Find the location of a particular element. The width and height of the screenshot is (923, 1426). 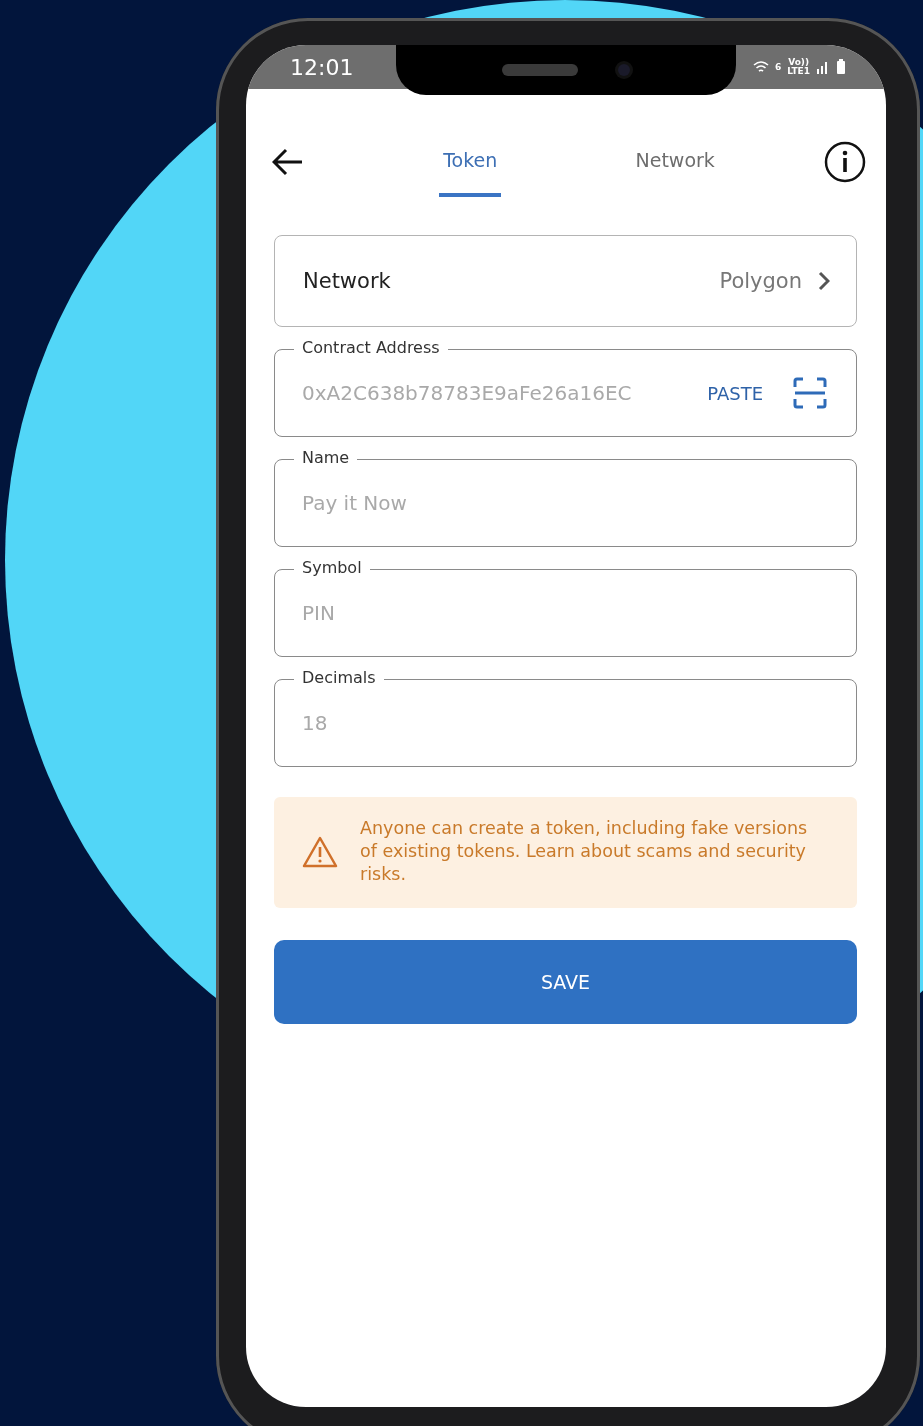

tab: Token is located at coordinates (470, 173).